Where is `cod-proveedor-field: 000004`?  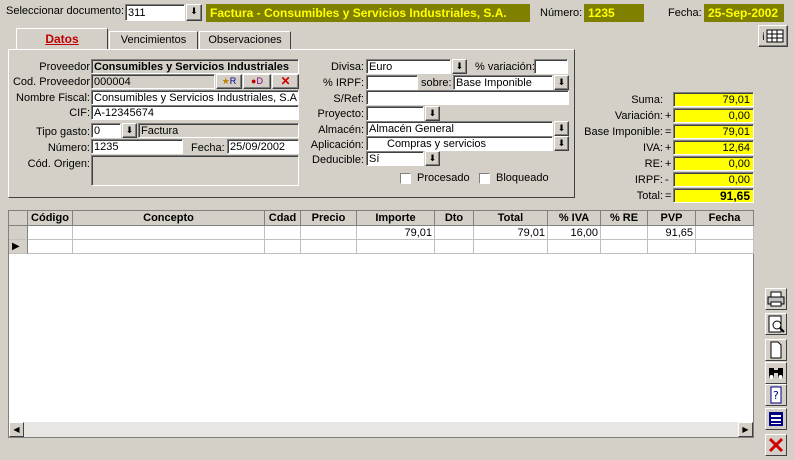 cod-proveedor-field: 000004 is located at coordinates (153, 81).